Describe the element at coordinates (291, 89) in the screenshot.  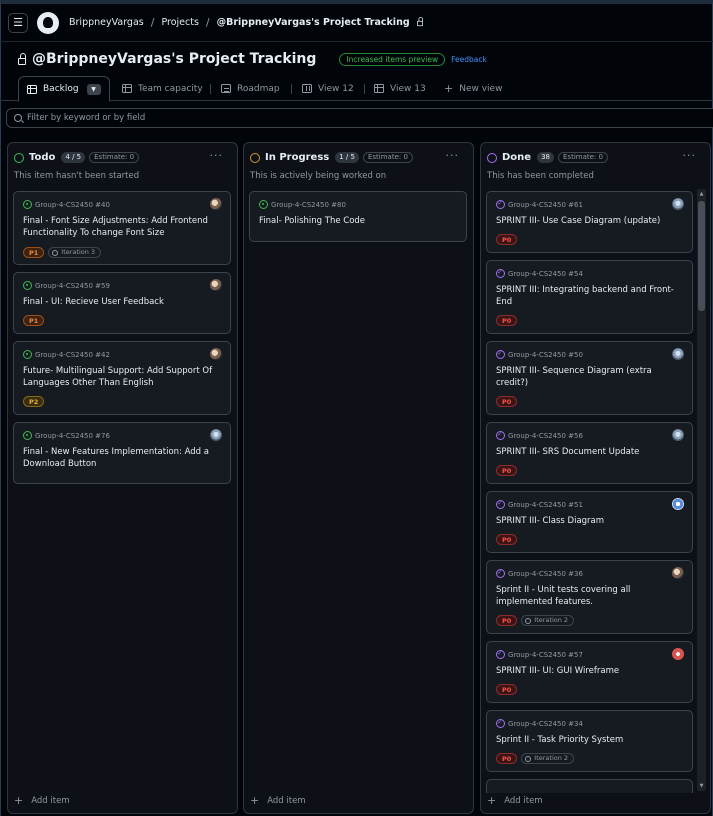
I see `tab-divider` at that location.